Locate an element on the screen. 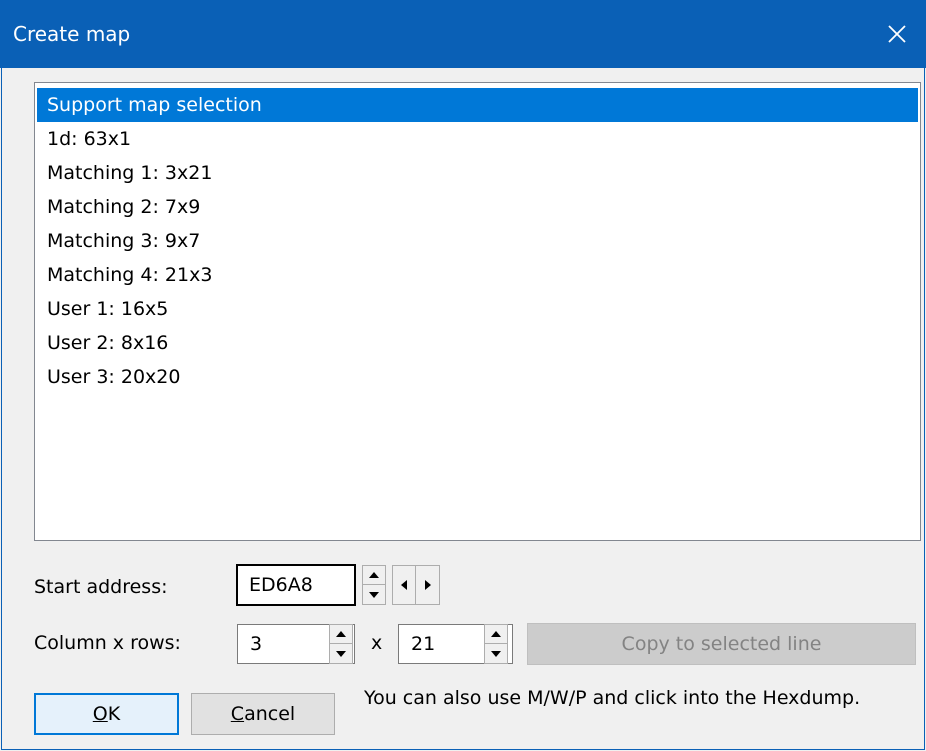  cancel-button: Cancel is located at coordinates (263, 714).